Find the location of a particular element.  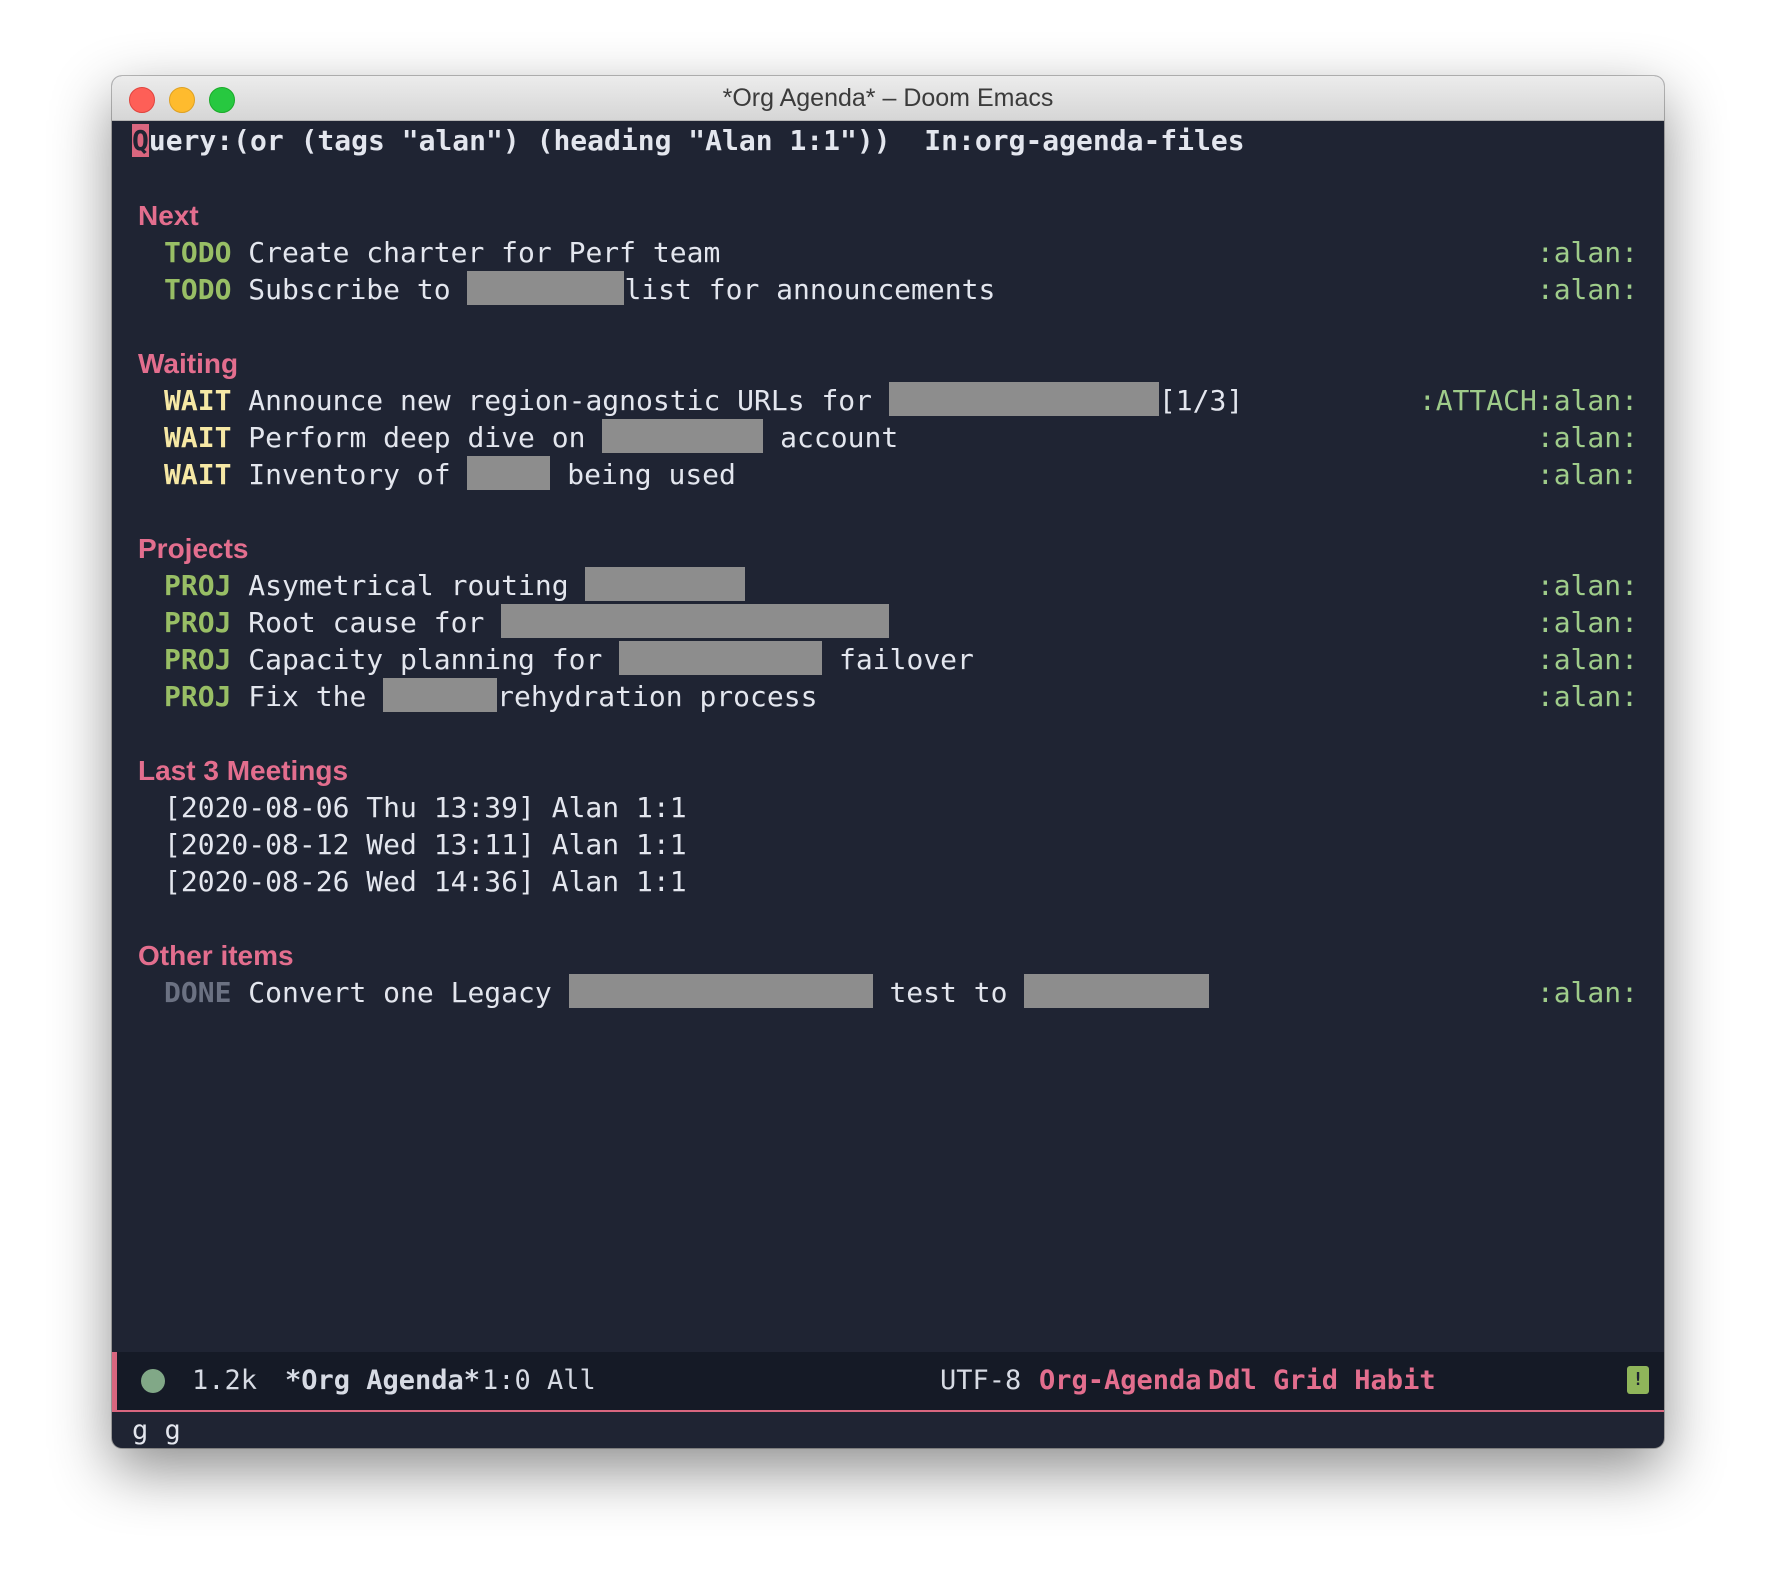

item-title-cont: being used is located at coordinates (643, 474).